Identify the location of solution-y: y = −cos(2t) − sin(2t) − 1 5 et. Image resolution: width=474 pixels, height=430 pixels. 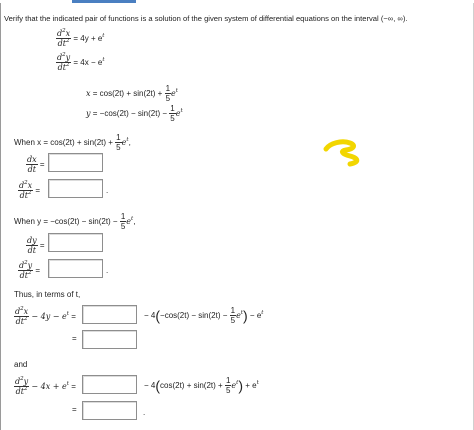
(134, 114).